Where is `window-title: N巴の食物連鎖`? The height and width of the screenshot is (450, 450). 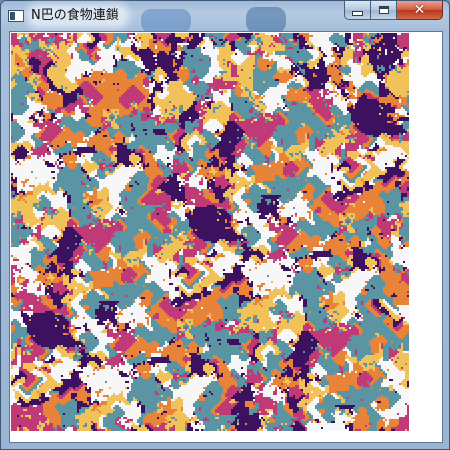 window-title: N巴の食物連鎖 is located at coordinates (78, 16).